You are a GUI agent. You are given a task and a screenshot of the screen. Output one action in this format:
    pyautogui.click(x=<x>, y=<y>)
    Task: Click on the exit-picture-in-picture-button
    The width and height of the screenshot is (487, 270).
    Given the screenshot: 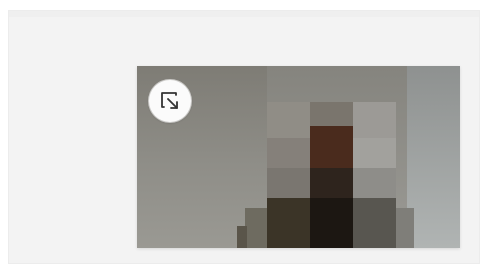 What is the action you would take?
    pyautogui.click(x=170, y=101)
    